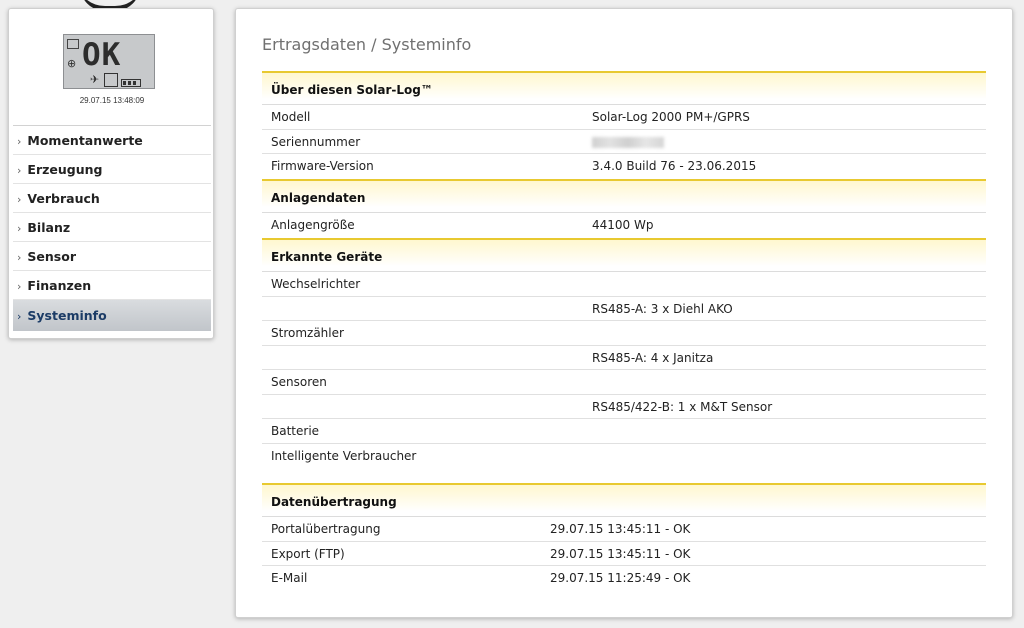 The height and width of the screenshot is (628, 1024). I want to click on section-header: Über diesen Solar-Log™, so click(624, 88).